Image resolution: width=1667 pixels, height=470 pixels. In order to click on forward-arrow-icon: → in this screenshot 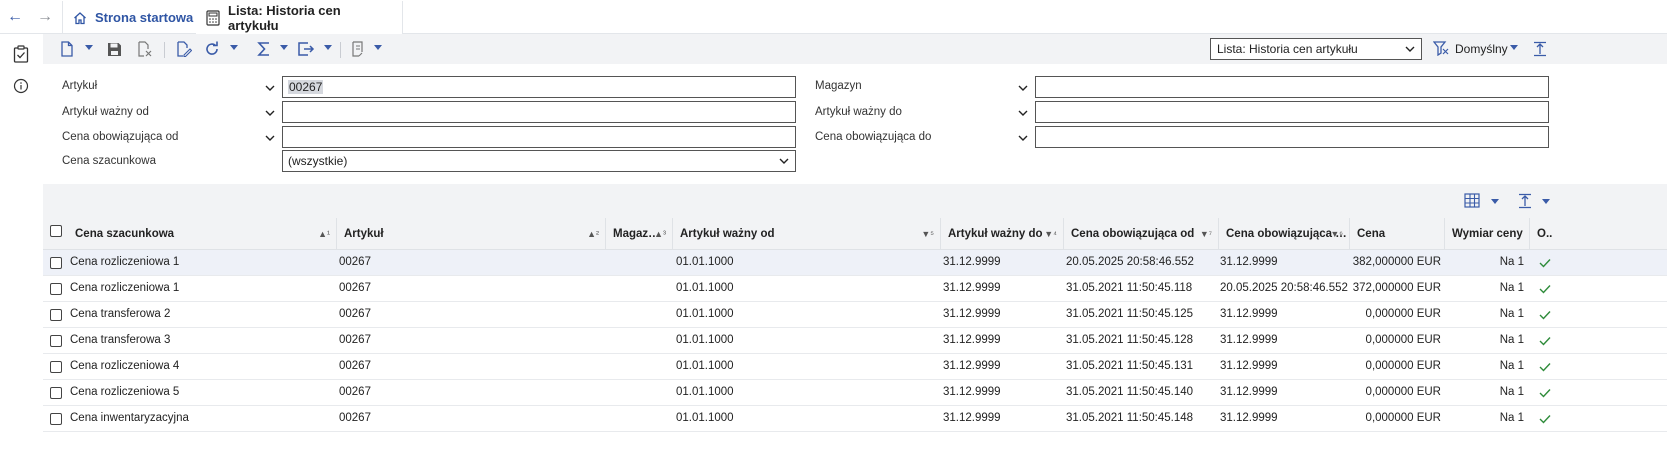, I will do `click(45, 17)`.